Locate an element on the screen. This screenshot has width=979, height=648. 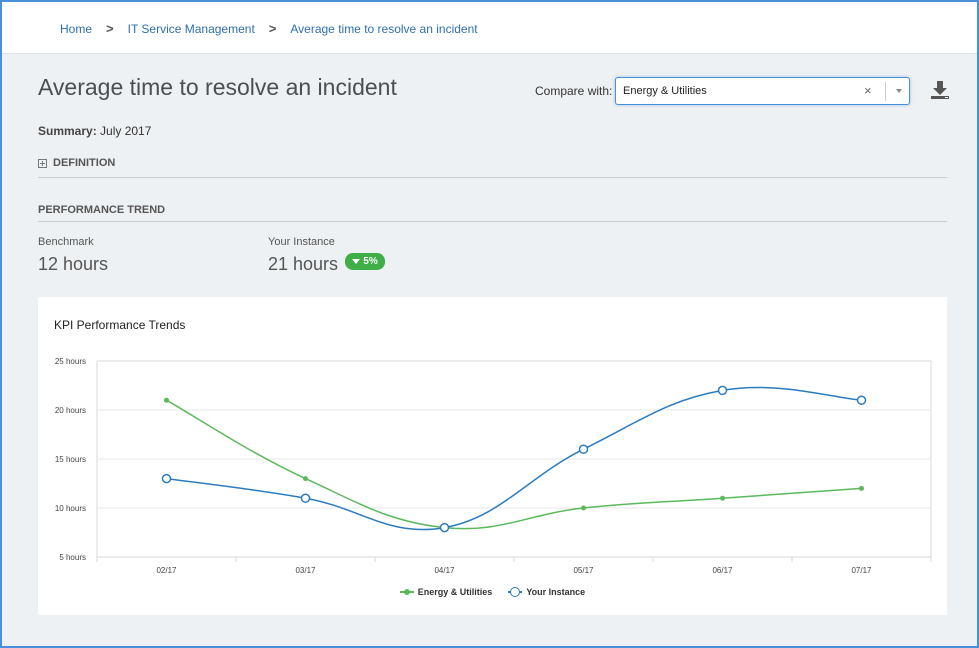
breadcrumb-home: Home is located at coordinates (76, 29).